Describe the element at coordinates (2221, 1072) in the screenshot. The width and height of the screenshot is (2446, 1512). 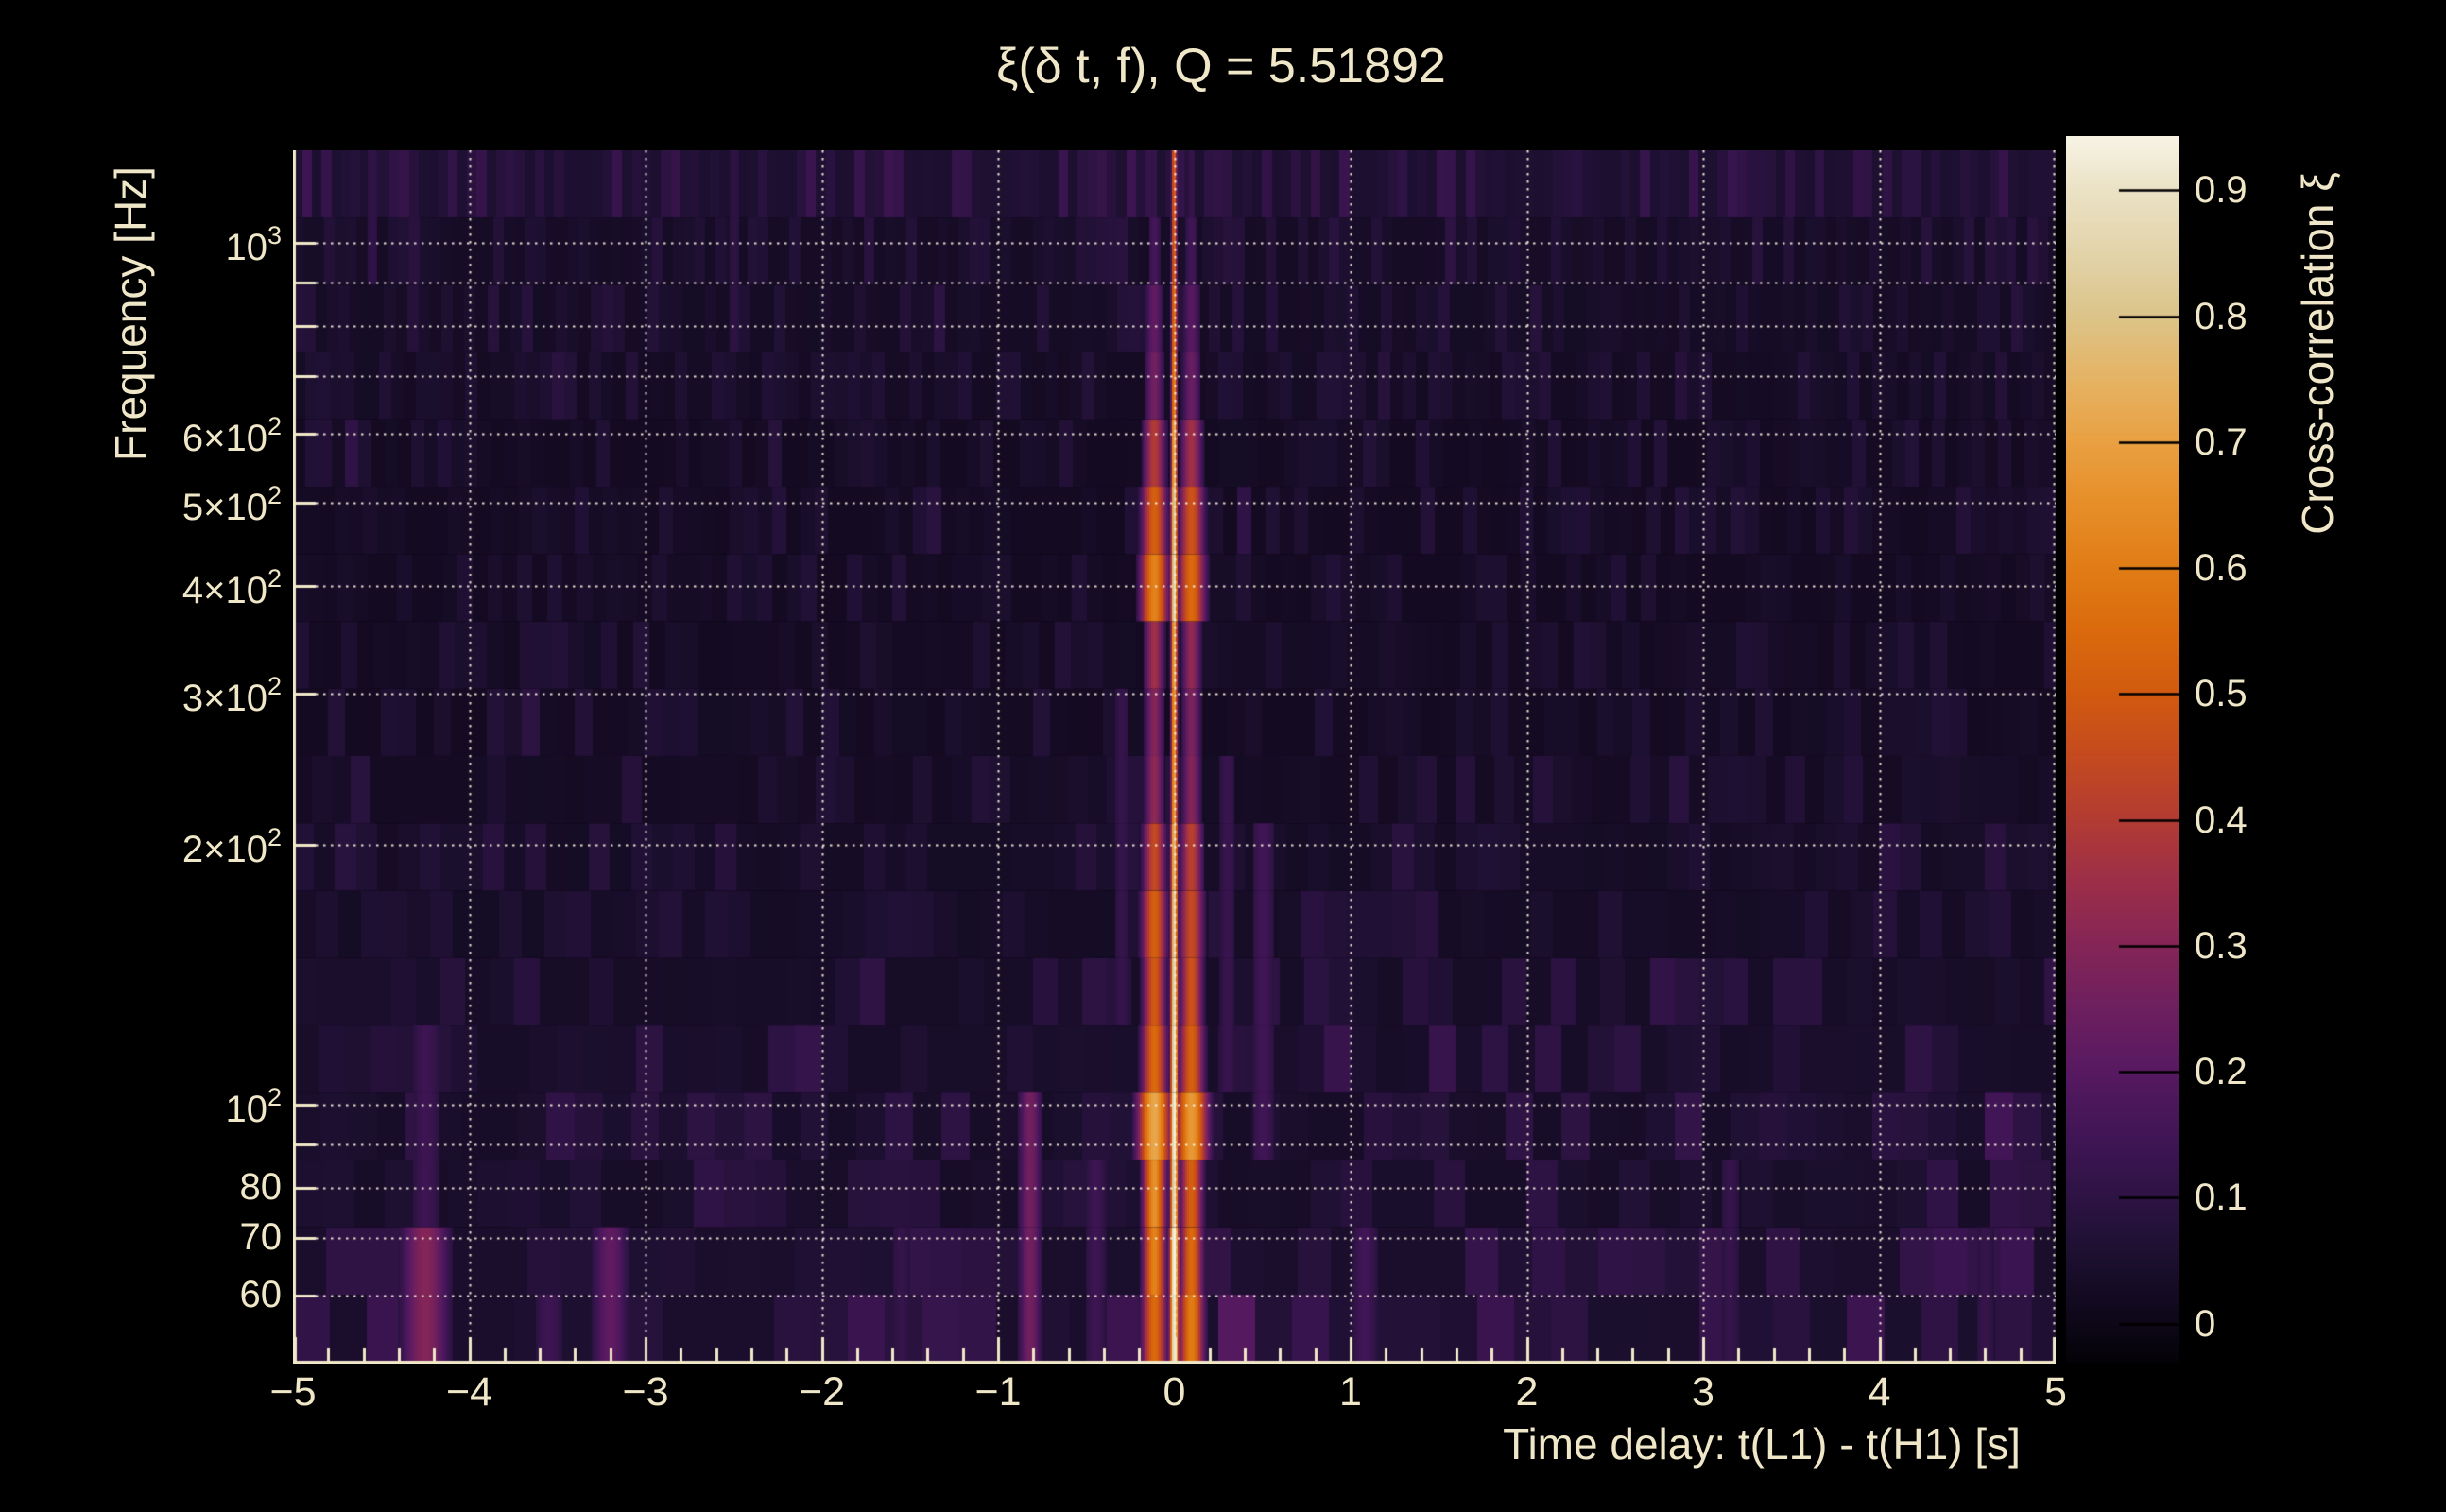
I see `colorbar-tick-label: 0.2` at that location.